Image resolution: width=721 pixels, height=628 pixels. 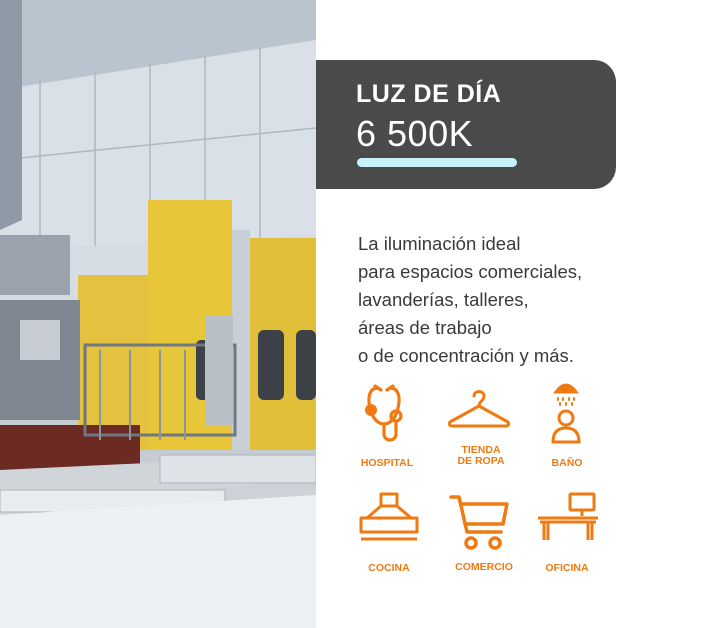 I want to click on use-label-tienda-de-ropa: TIENDA DE ROPA, so click(x=481, y=455).